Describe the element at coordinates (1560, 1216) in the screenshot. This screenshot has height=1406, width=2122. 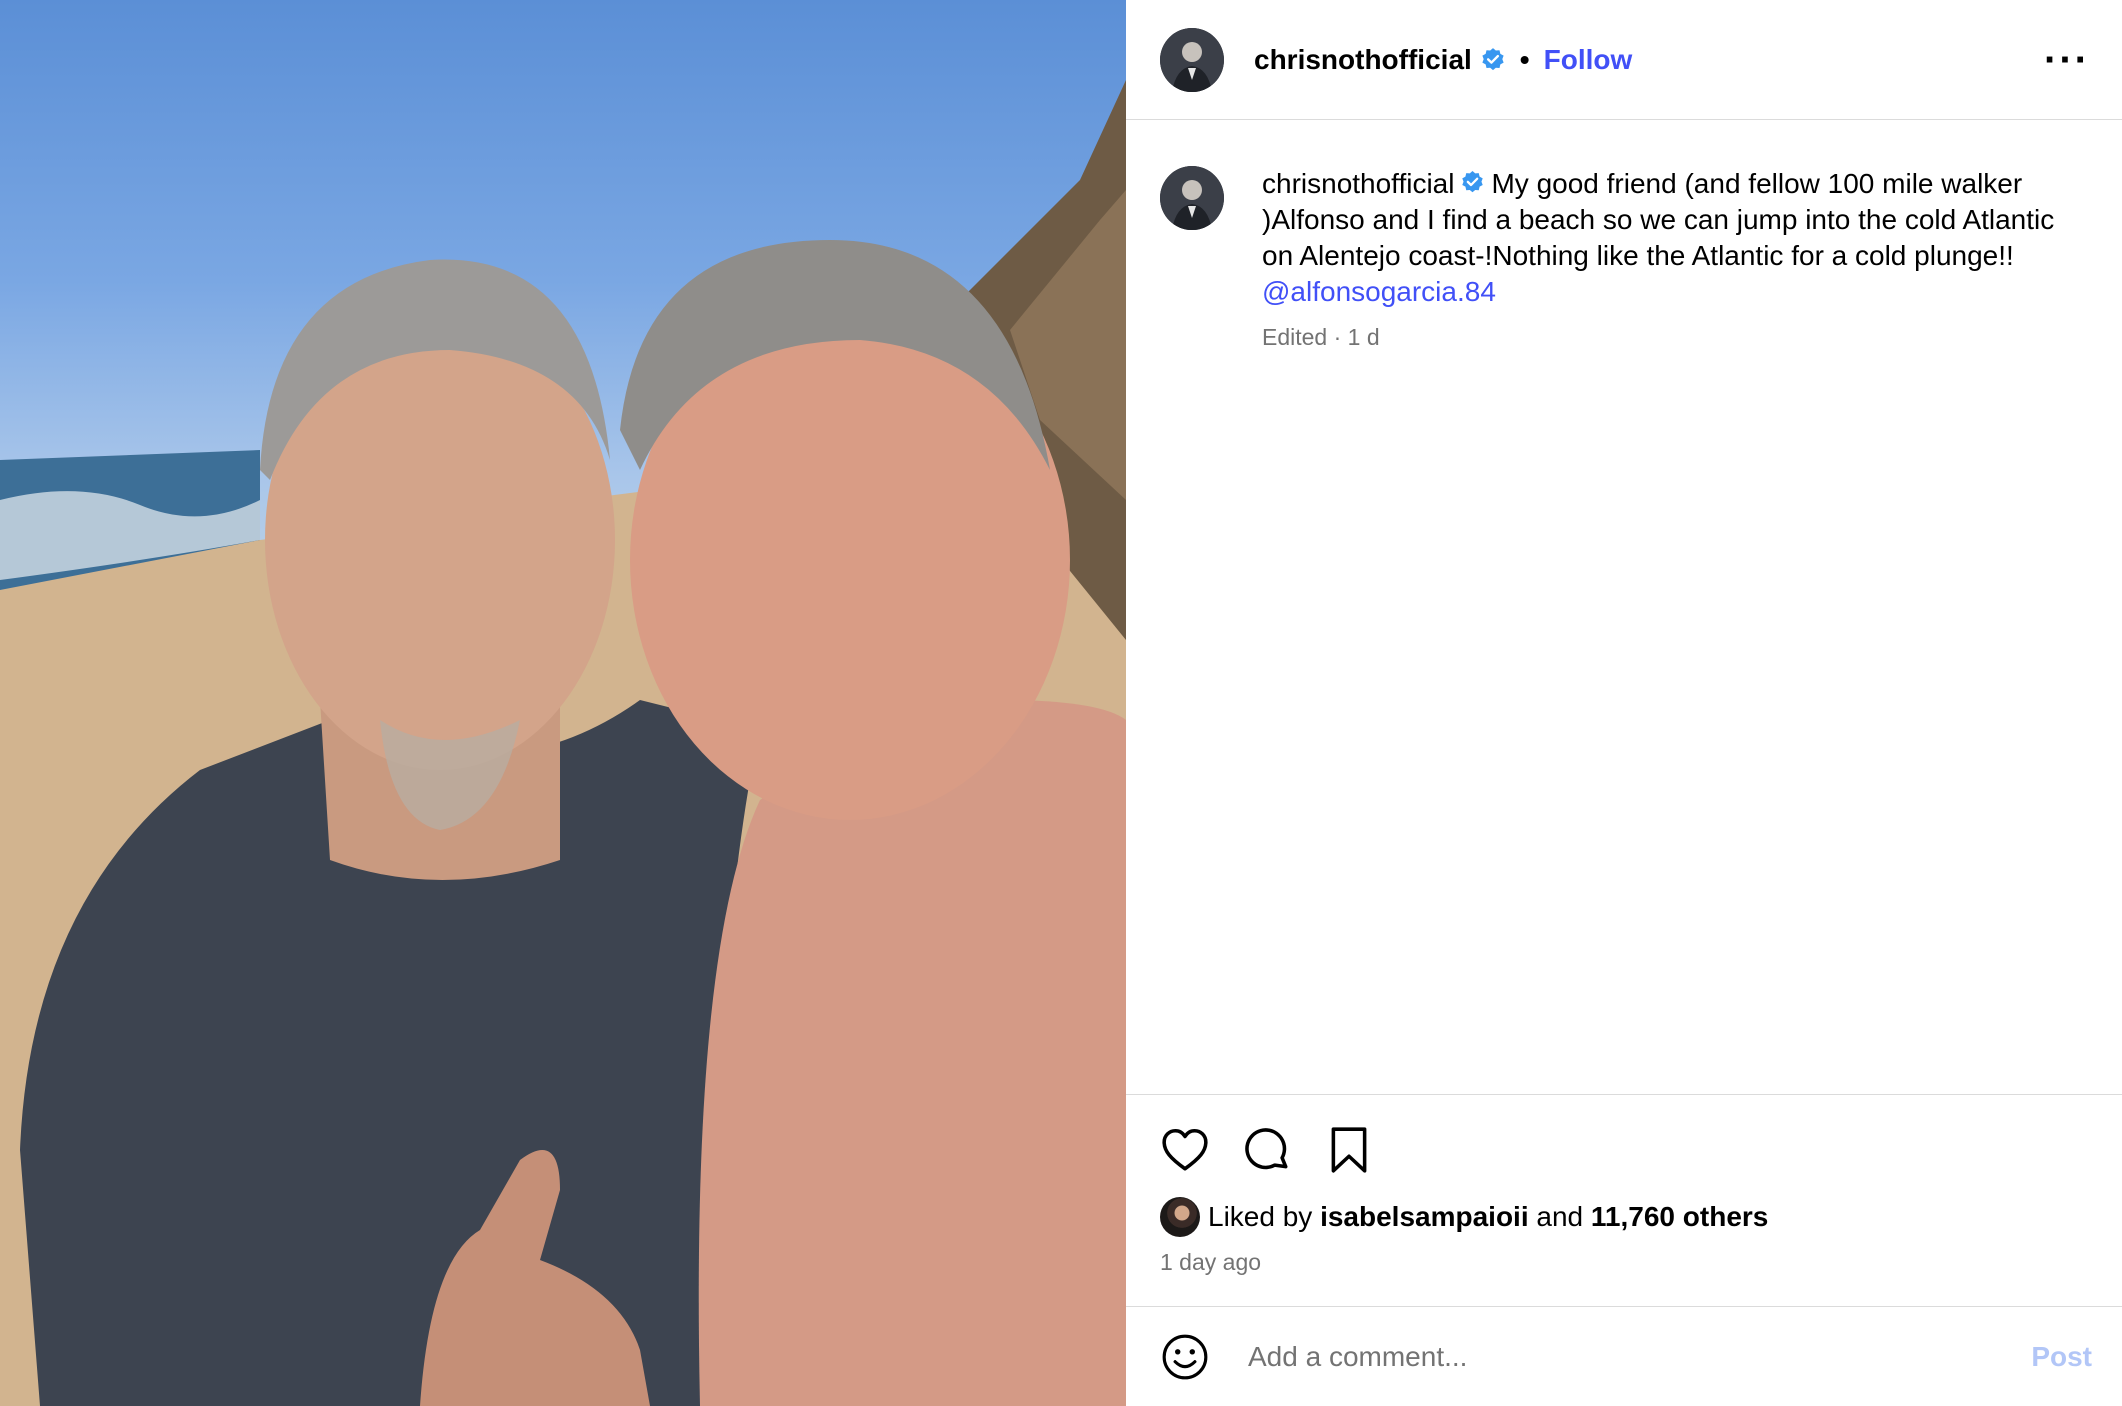
I see `and-label: and` at that location.